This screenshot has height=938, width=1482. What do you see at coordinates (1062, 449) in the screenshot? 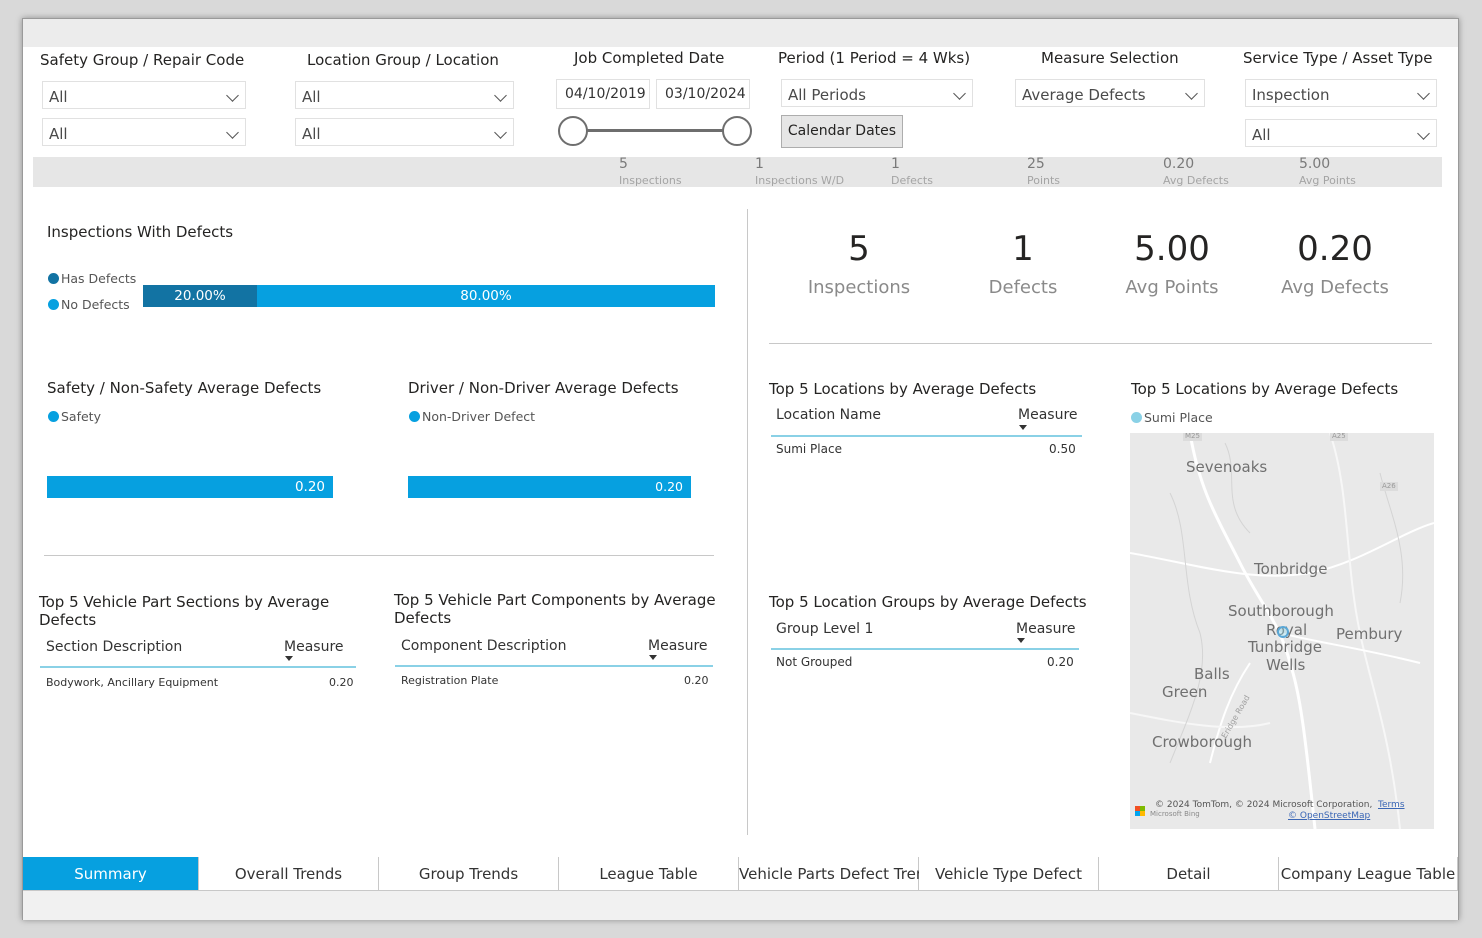
I see `table-cell: 0.50` at bounding box center [1062, 449].